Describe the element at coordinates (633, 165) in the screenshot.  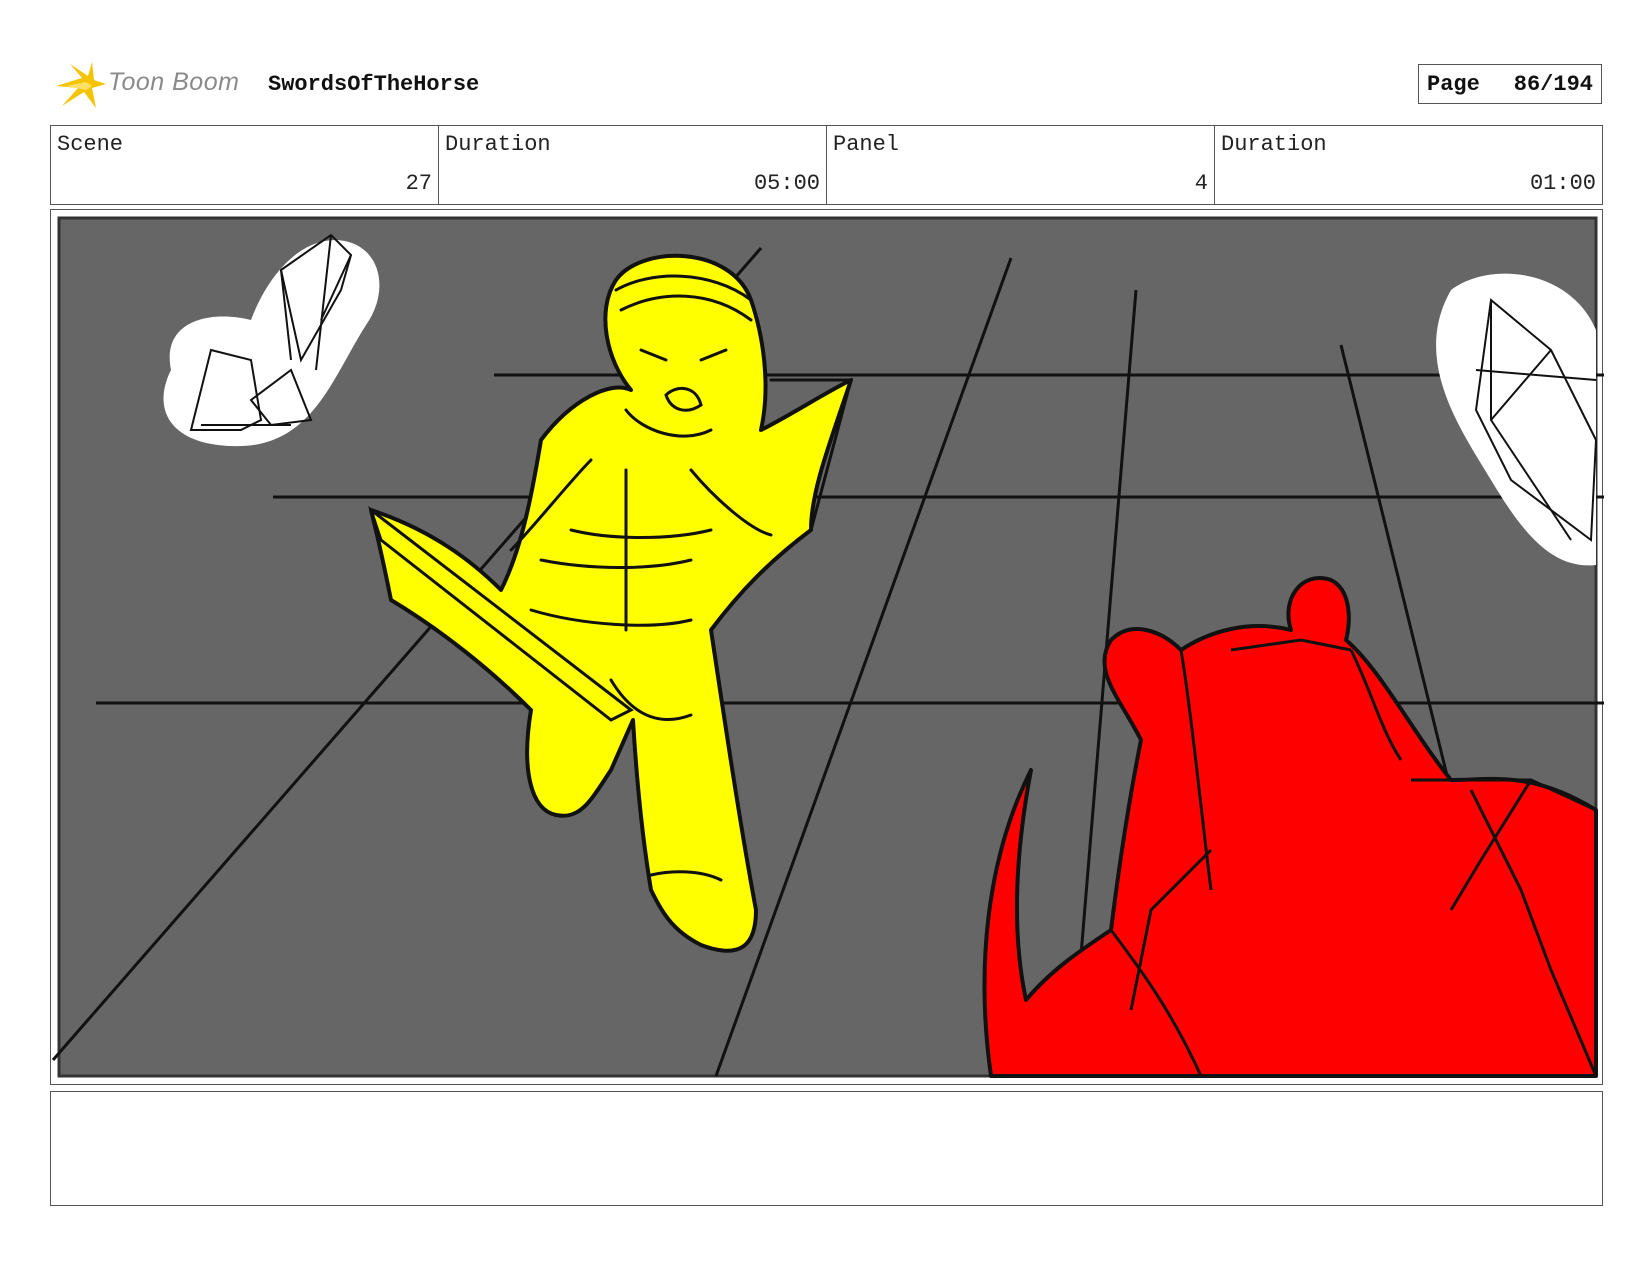
I see `scene-duration-cell: Duration 05:00` at that location.